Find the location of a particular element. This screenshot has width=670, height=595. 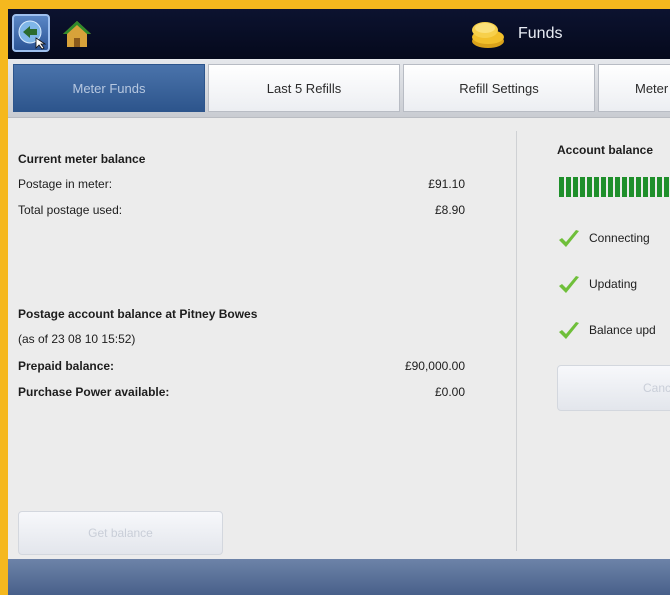

get-balance-button: Get balance is located at coordinates (120, 533).